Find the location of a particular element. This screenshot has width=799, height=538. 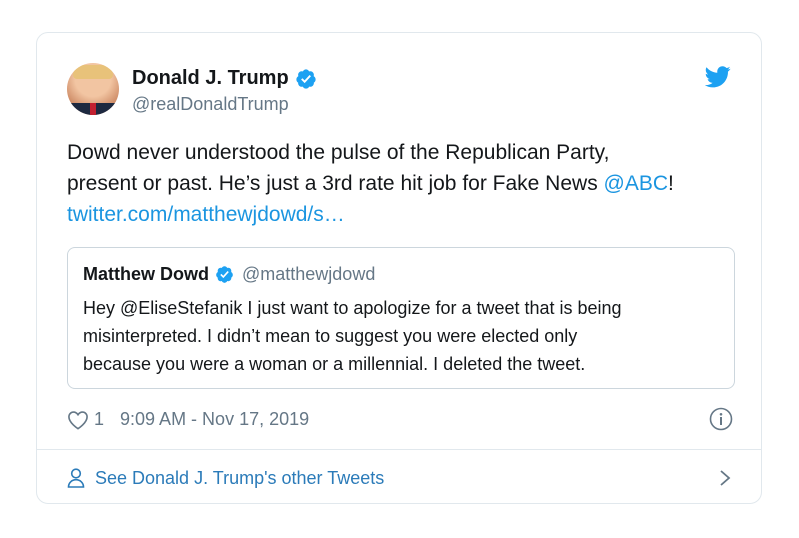

see-other-tweets-label: See Donald J. Trump's other Tweets is located at coordinates (239, 478).